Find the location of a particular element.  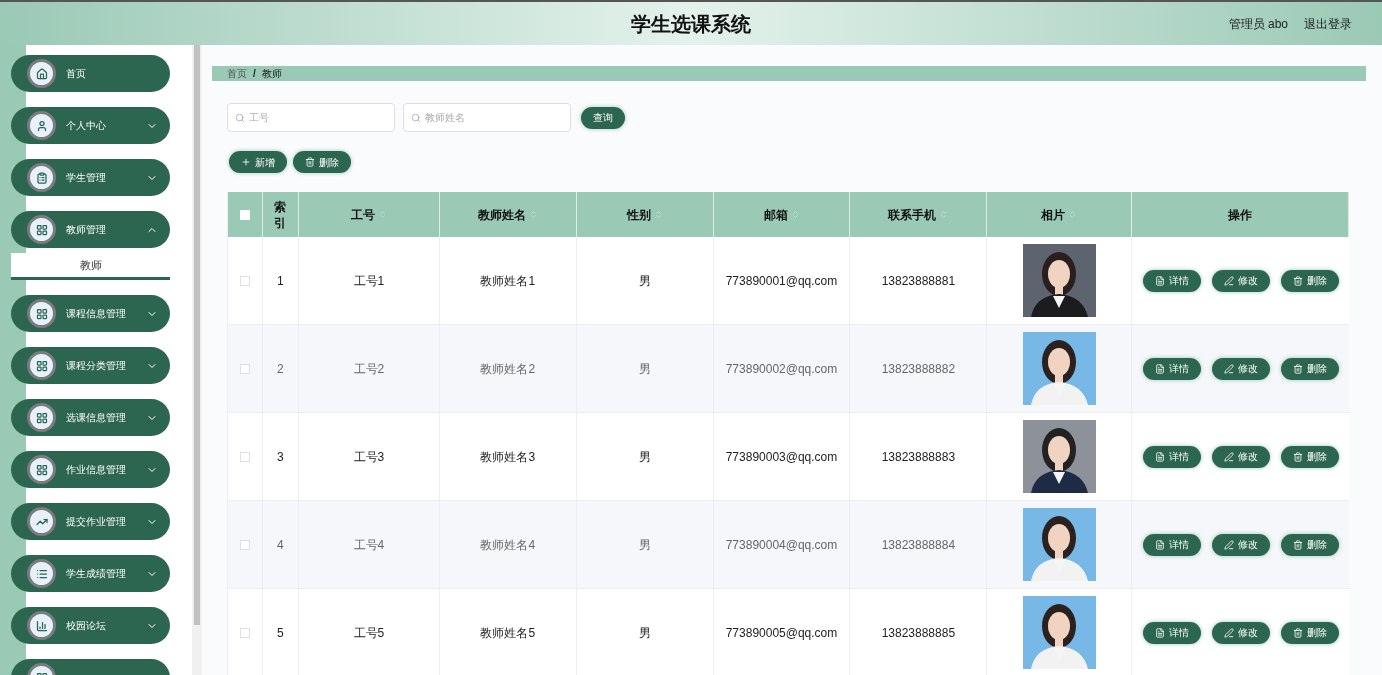

submenu-item: 教师 is located at coordinates (90, 266).